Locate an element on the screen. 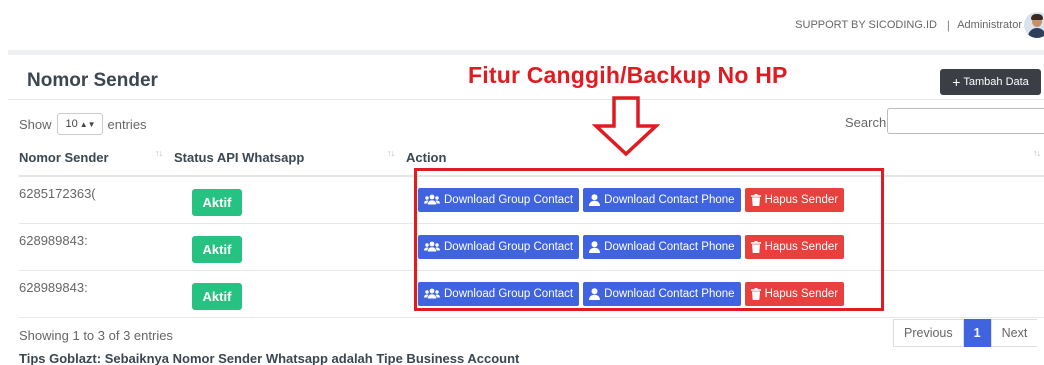  search-input is located at coordinates (965, 121).